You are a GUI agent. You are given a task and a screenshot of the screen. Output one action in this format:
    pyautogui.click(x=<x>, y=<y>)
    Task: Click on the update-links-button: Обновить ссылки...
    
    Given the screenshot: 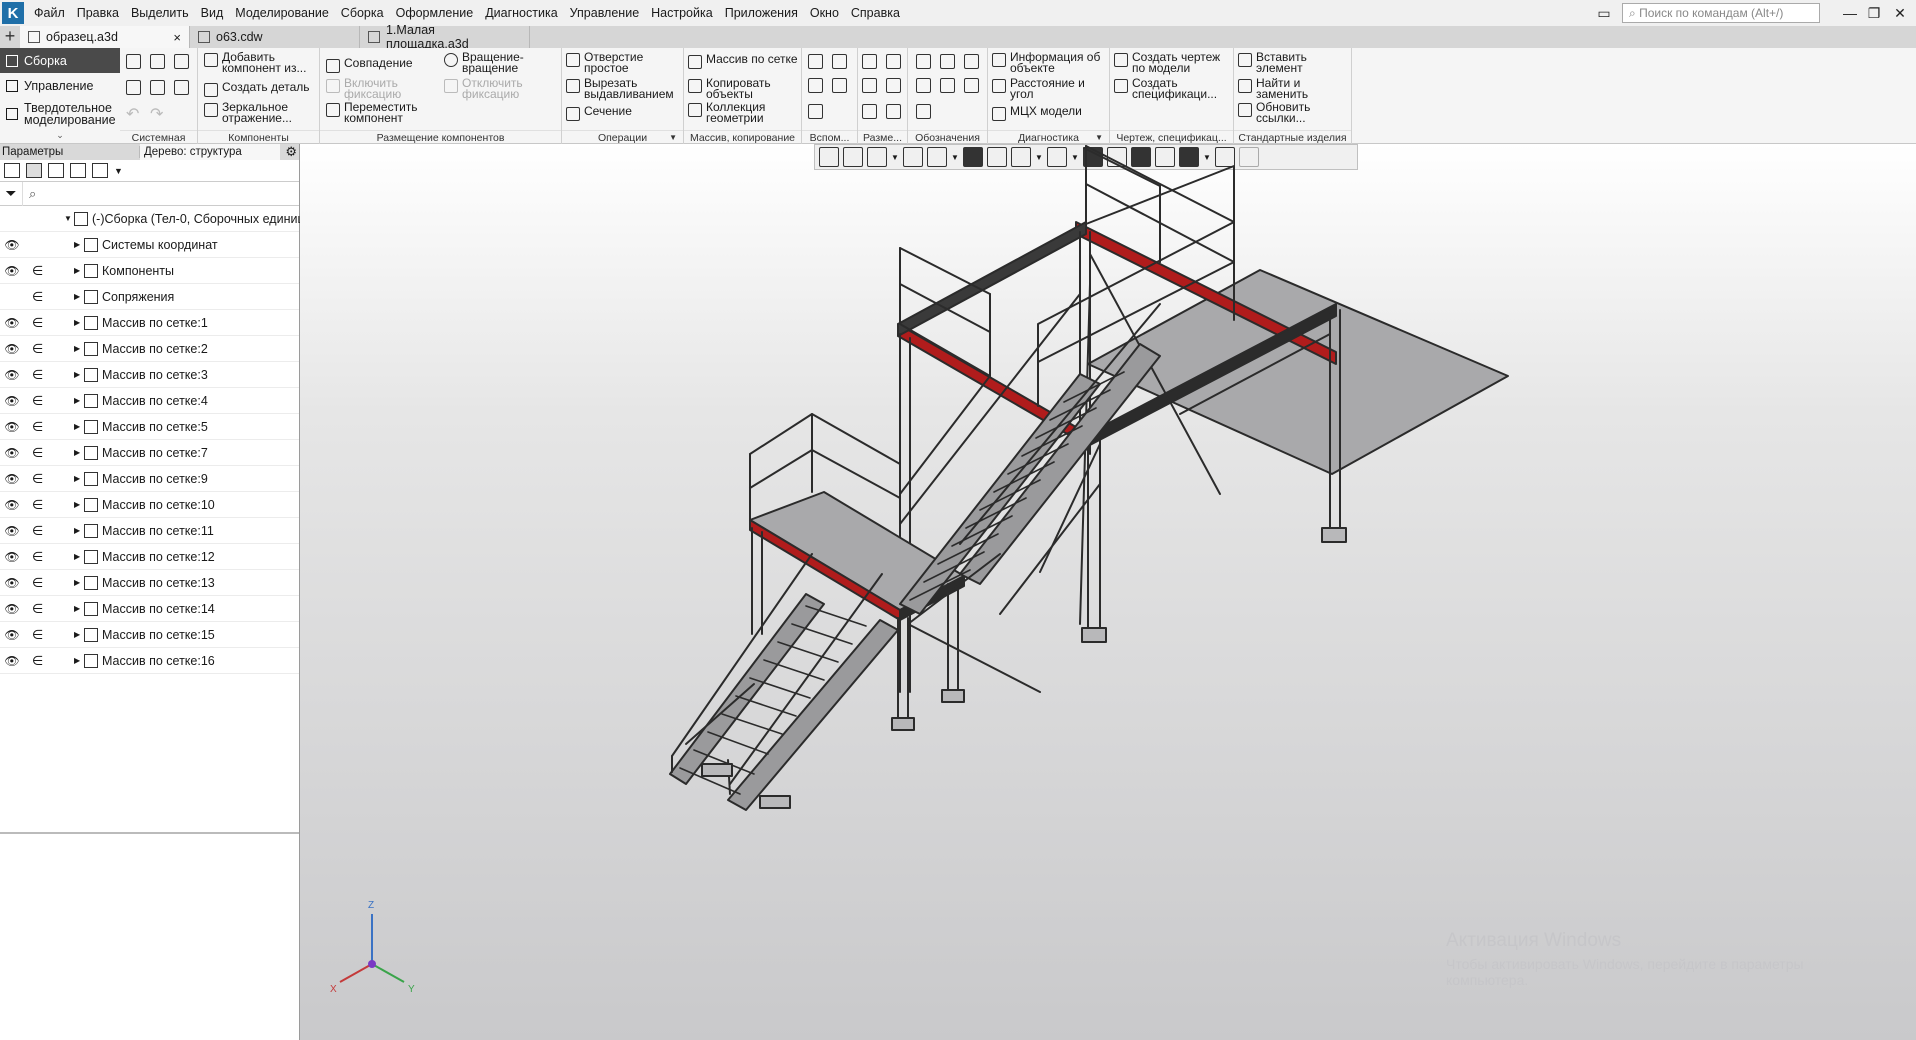 What is the action you would take?
    pyautogui.click(x=1274, y=112)
    